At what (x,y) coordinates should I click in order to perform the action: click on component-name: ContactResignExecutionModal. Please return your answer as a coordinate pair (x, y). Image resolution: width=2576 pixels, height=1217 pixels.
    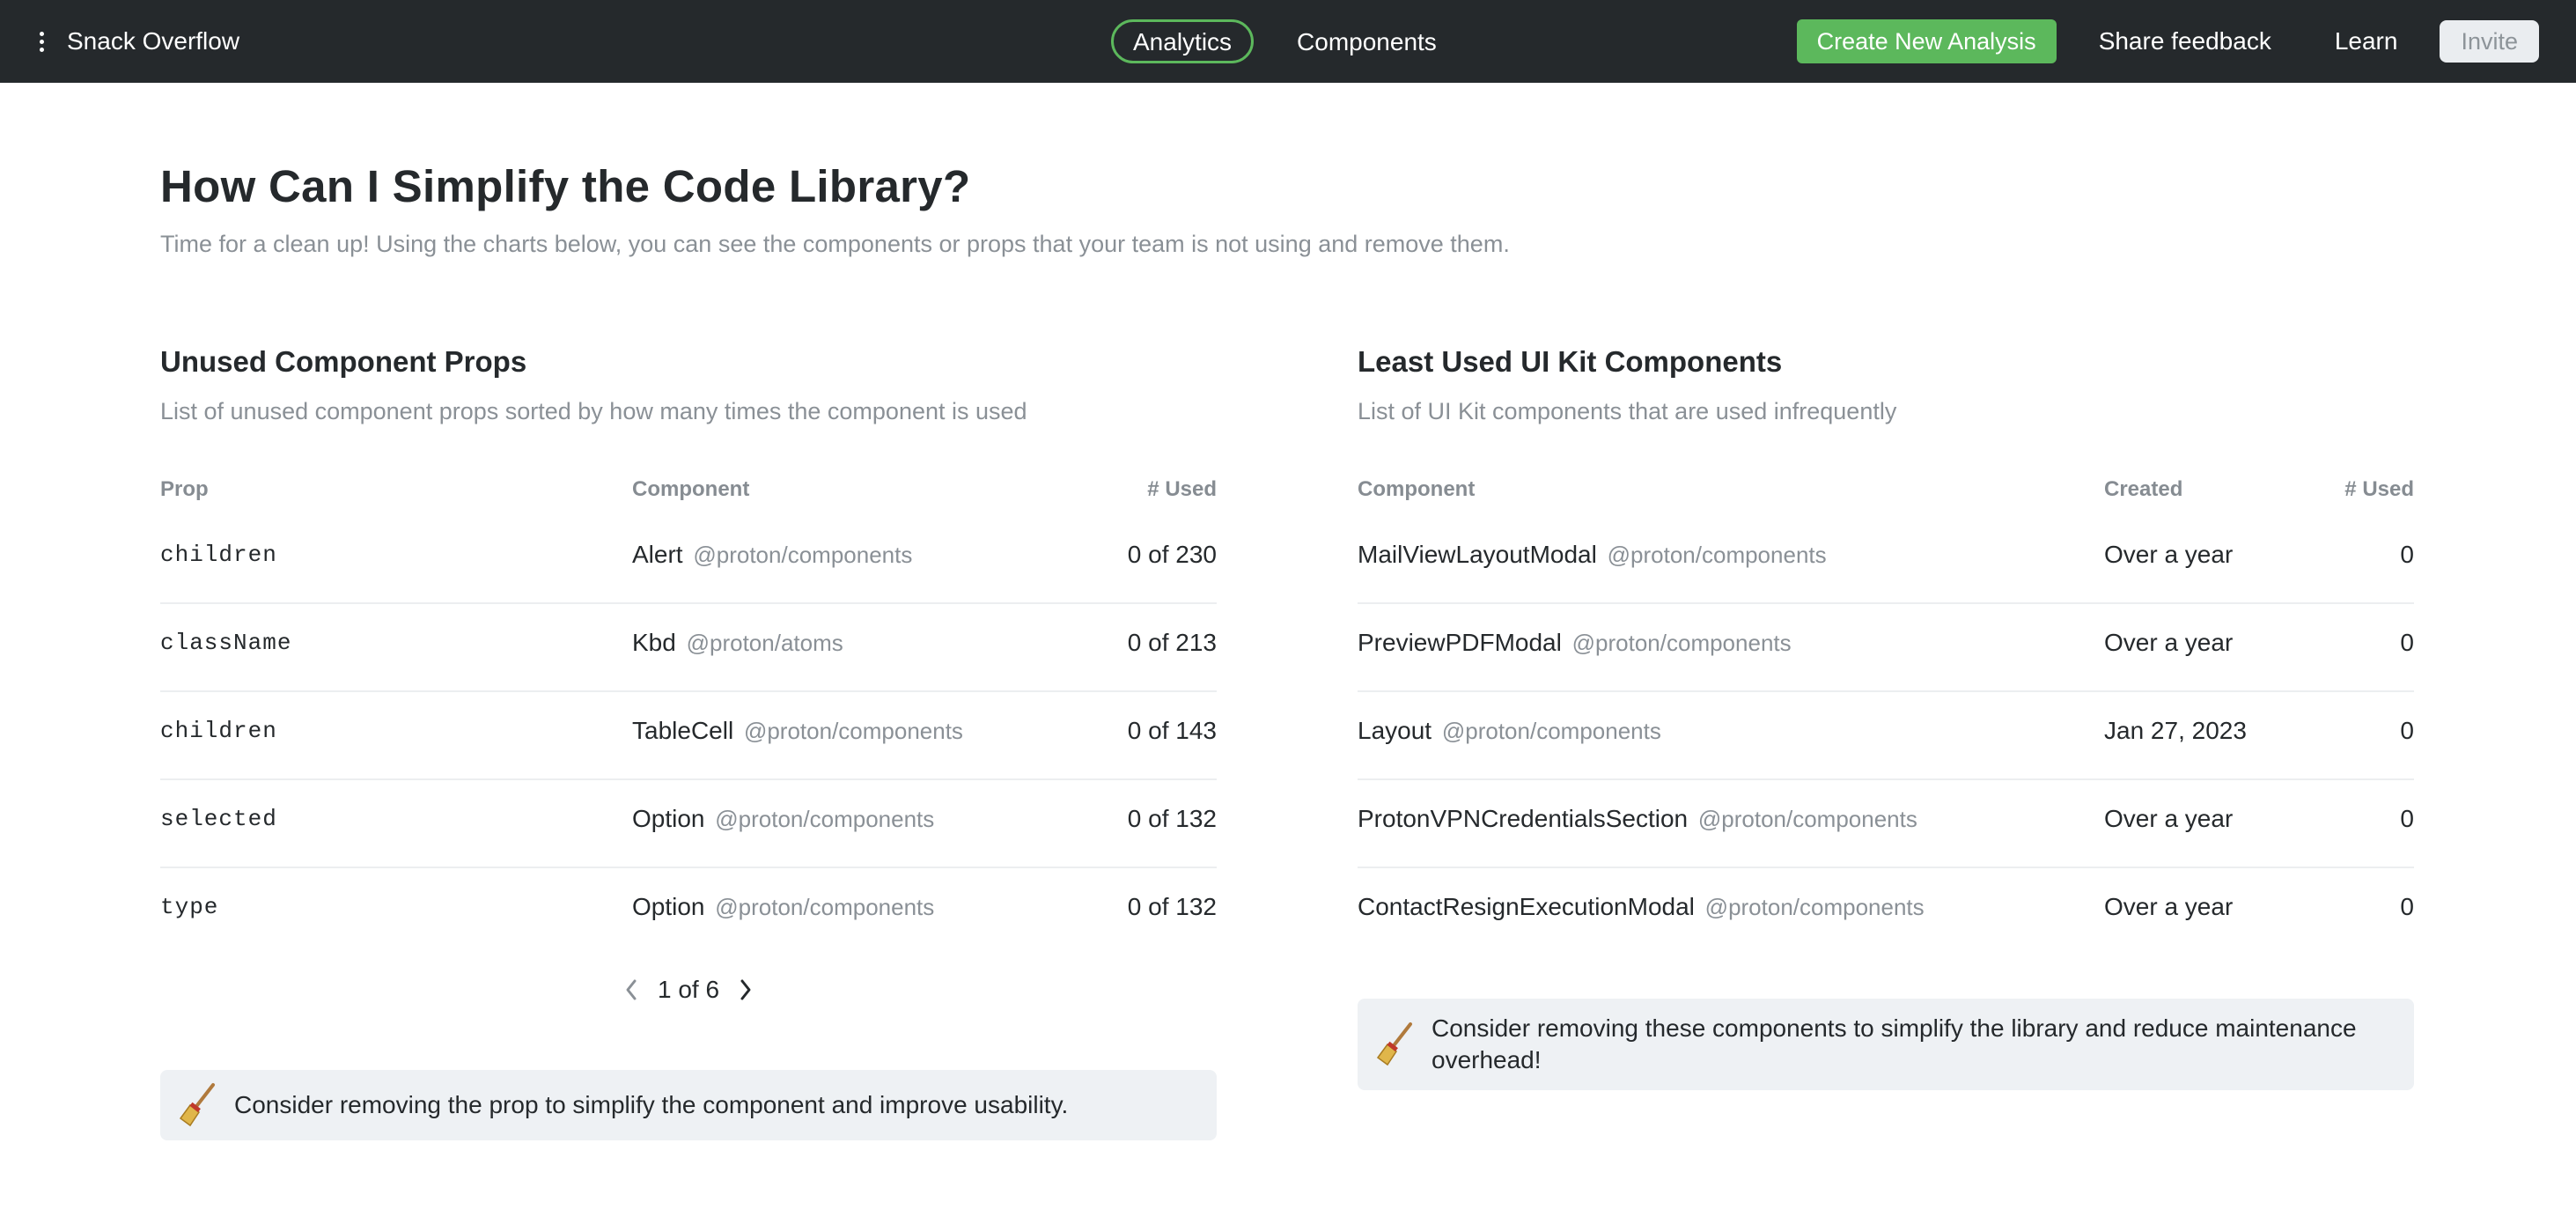
    Looking at the image, I should click on (1527, 906).